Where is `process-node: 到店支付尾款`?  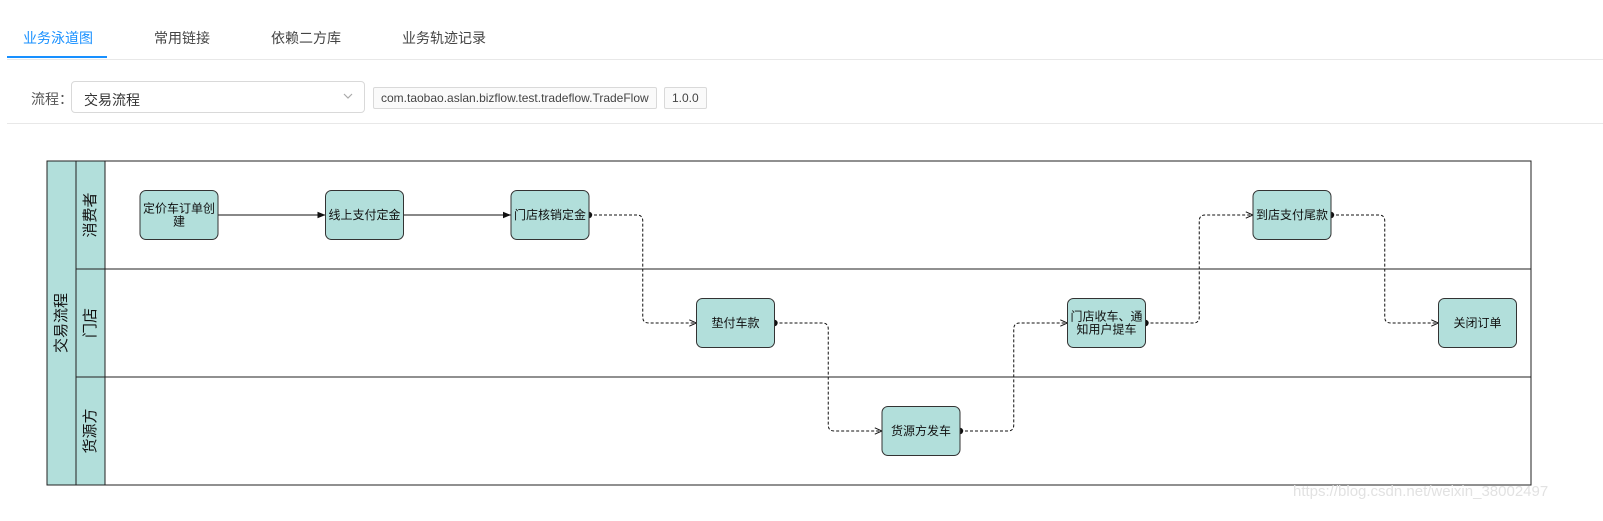 process-node: 到店支付尾款 is located at coordinates (1292, 215).